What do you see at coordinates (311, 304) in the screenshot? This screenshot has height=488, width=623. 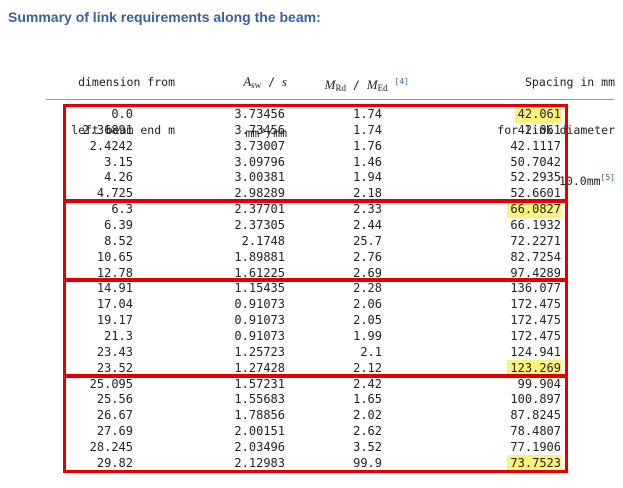 I see `table-row: 17.04 0.91073 2.06 172.475` at bounding box center [311, 304].